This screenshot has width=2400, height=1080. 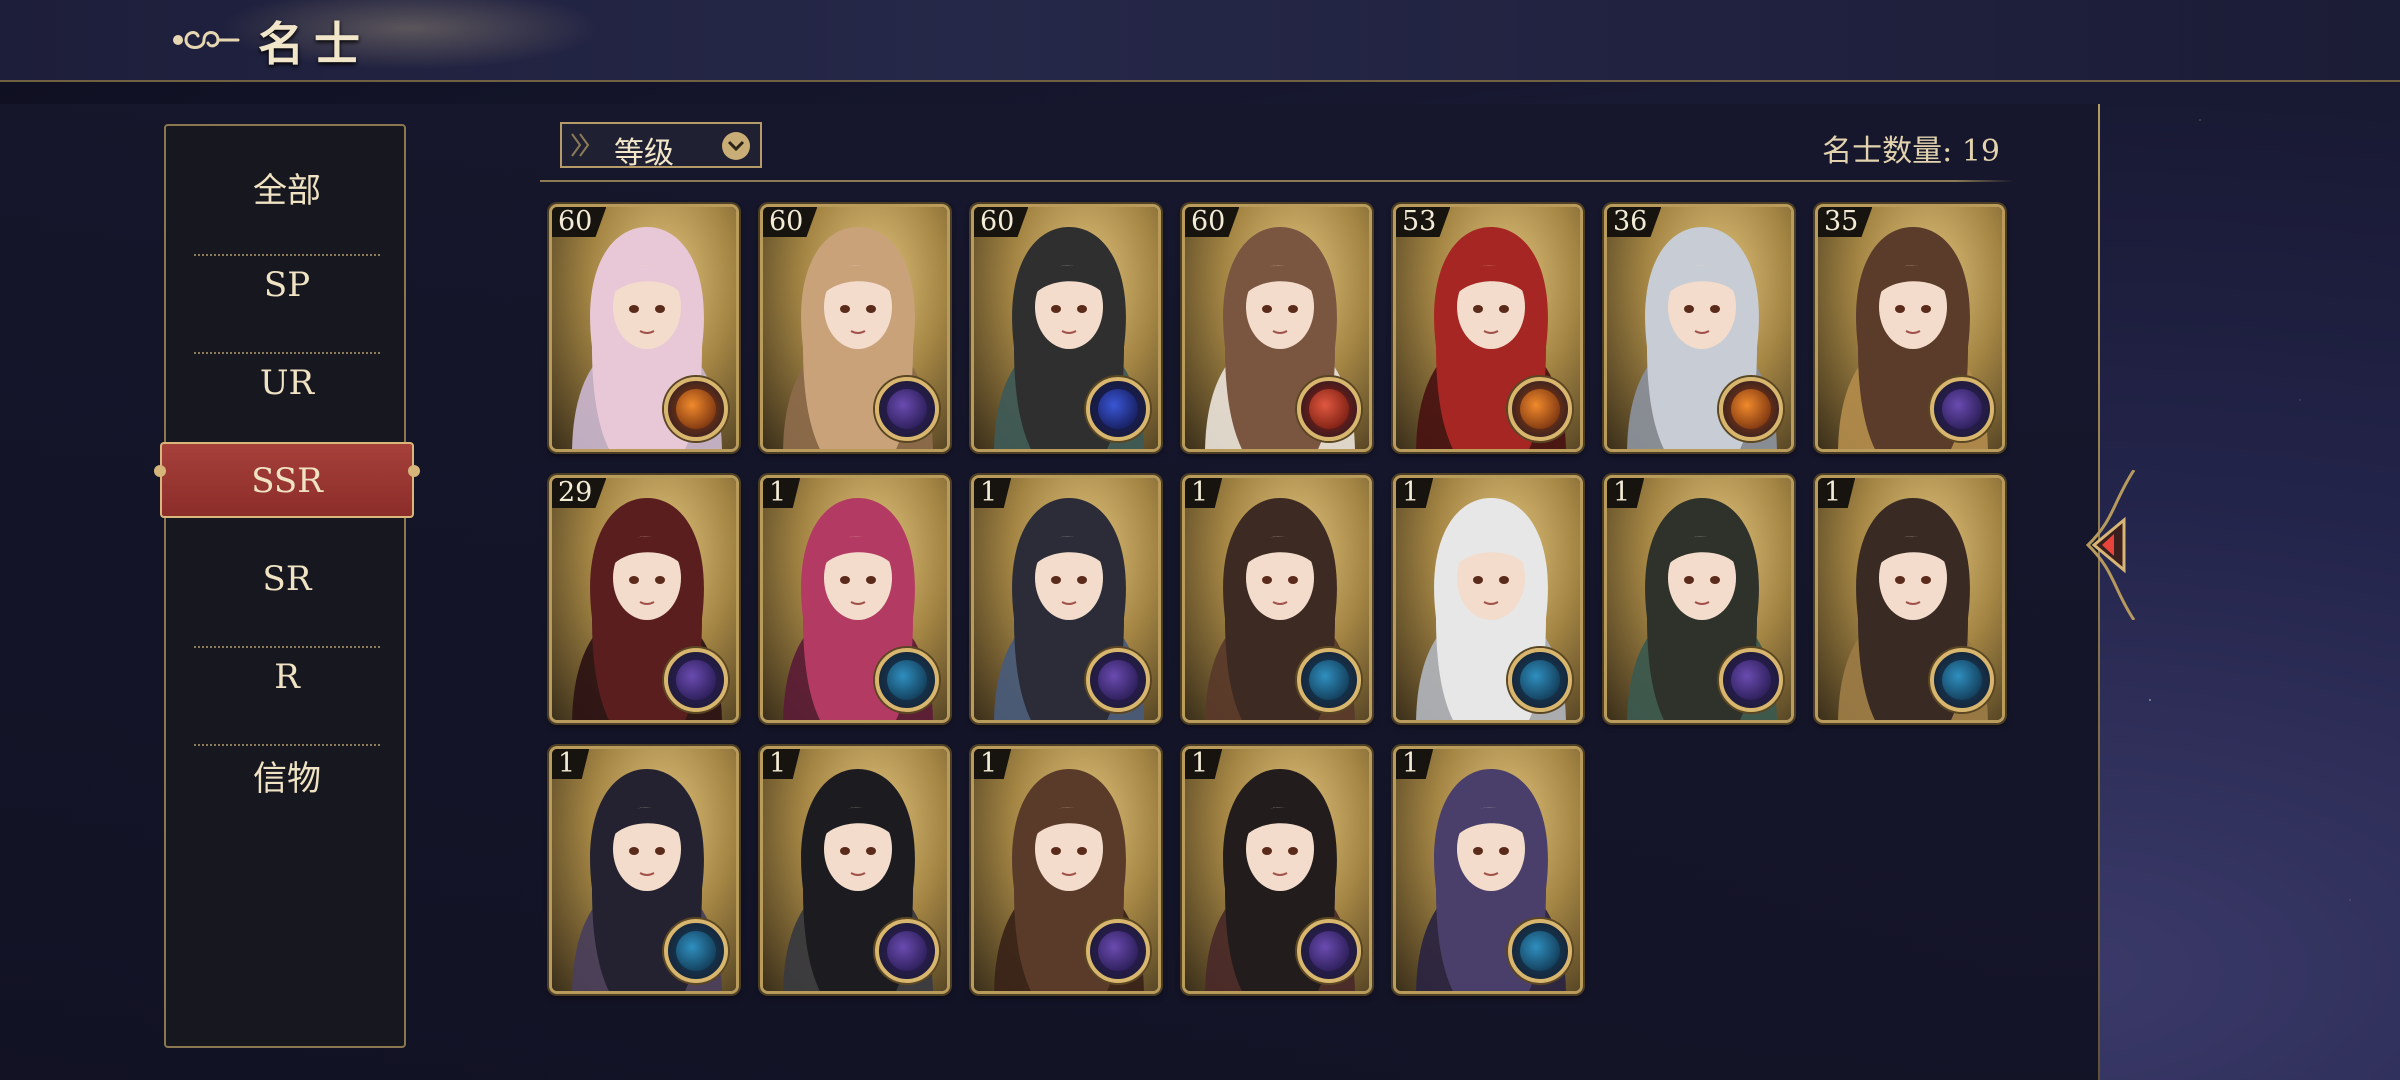 I want to click on sort-dropdown: 等级, so click(x=661, y=146).